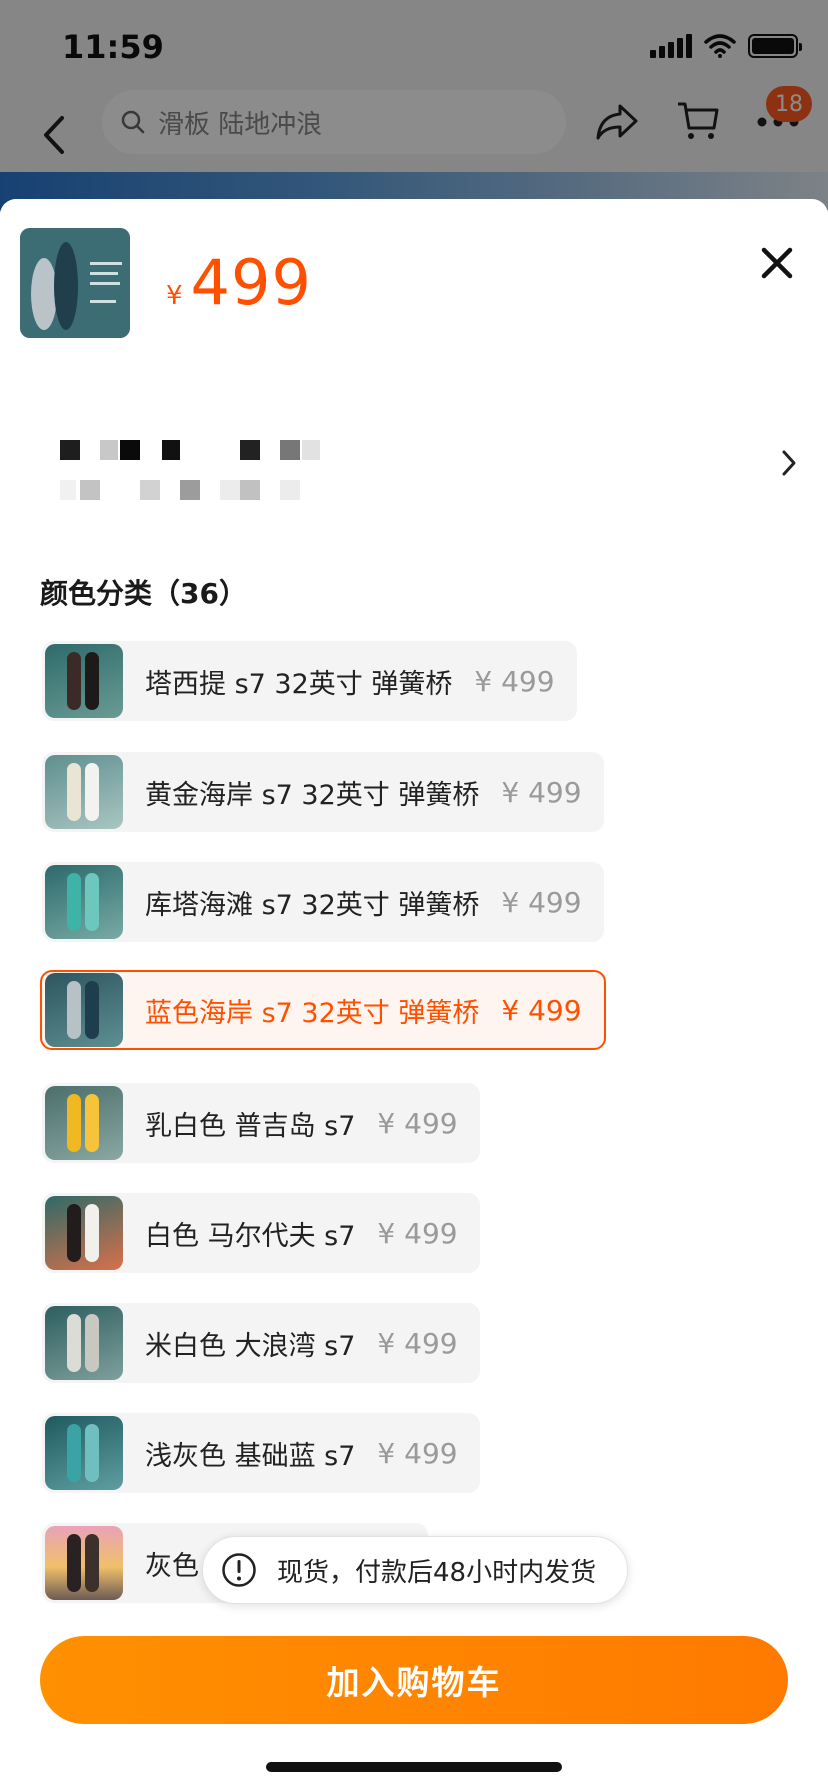 The height and width of the screenshot is (1792, 828). I want to click on option-name: 库塔海滩 s7 32英寸 弹簧桥, so click(312, 905).